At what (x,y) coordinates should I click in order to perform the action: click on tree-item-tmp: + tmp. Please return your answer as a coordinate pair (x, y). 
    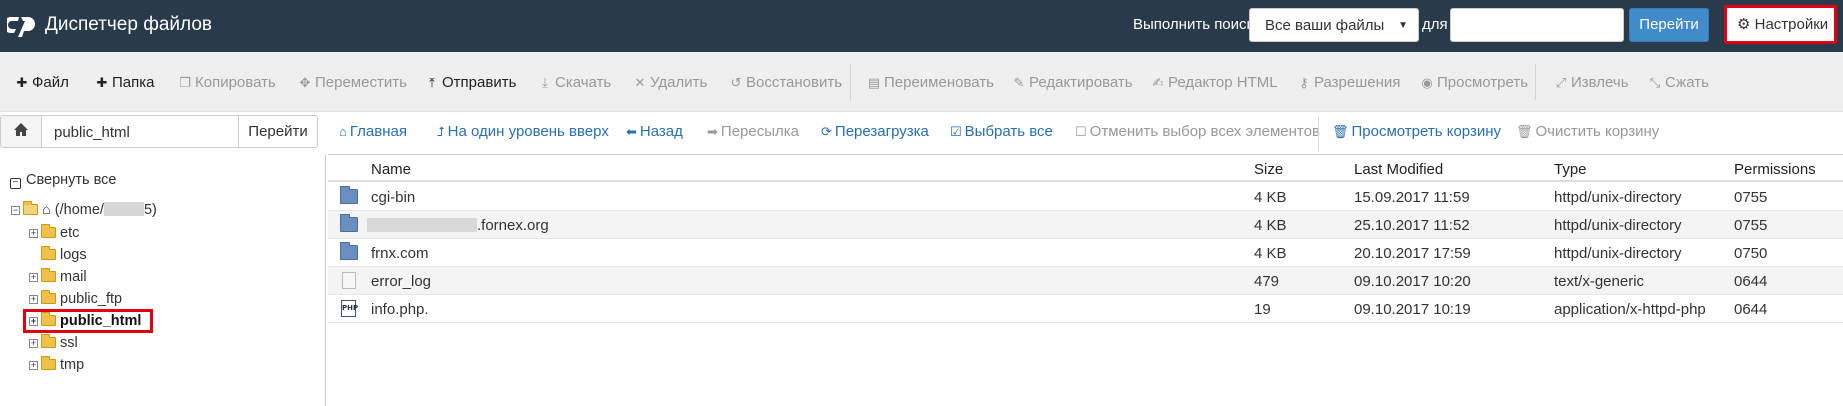
    Looking at the image, I should click on (56, 366).